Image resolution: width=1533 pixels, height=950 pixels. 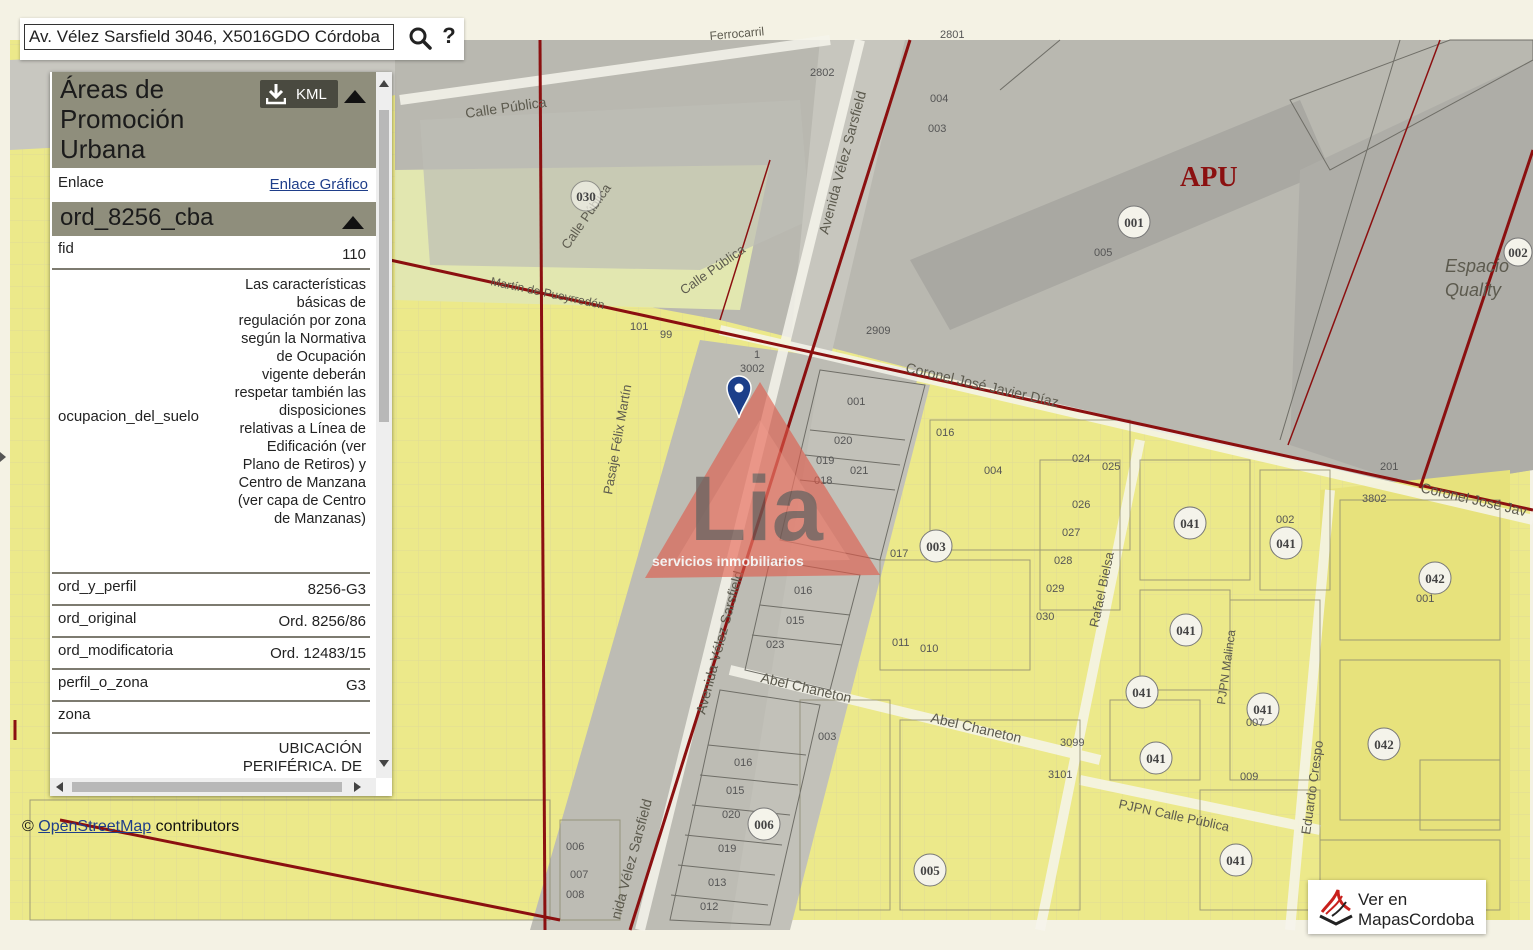 I want to click on parcel-circle: 006, so click(x=764, y=824).